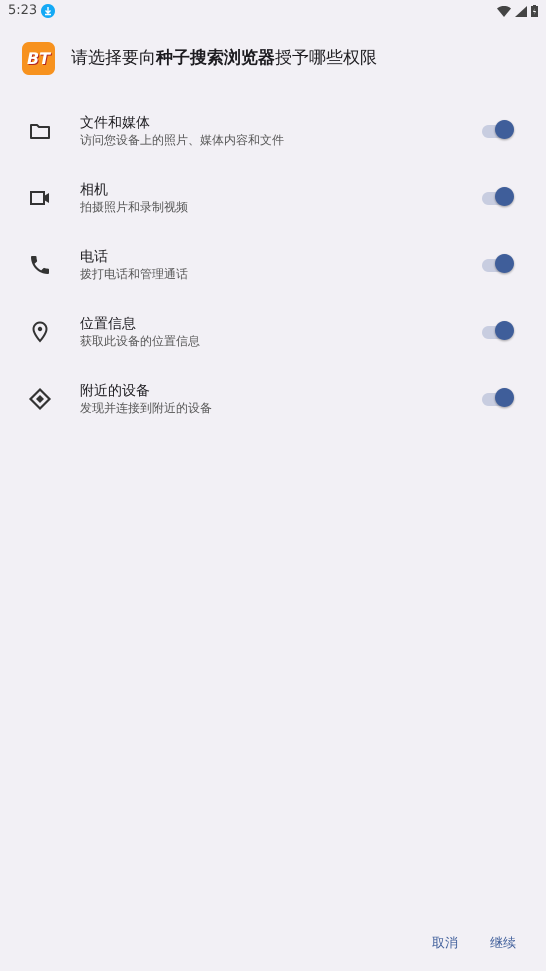  I want to click on permission-description: 获取此设备的位置信息, so click(140, 340).